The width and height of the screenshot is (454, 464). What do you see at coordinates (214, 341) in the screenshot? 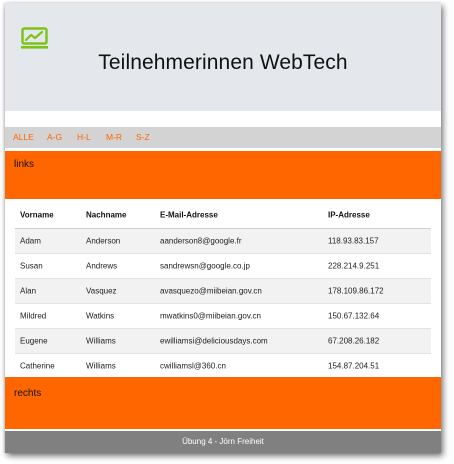
I see `cell-email: ewilliamsi@deliciousdays.com` at bounding box center [214, 341].